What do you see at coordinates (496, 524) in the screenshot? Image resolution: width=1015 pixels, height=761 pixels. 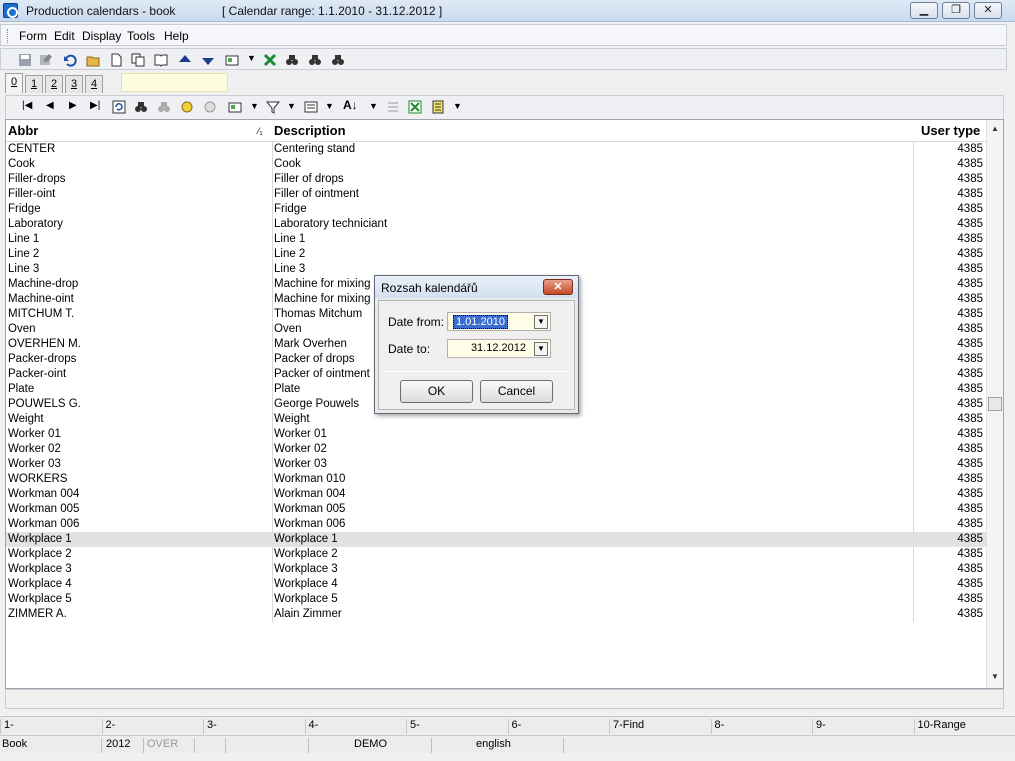 I see `table-row: Workman 006 Workman 006 4385` at bounding box center [496, 524].